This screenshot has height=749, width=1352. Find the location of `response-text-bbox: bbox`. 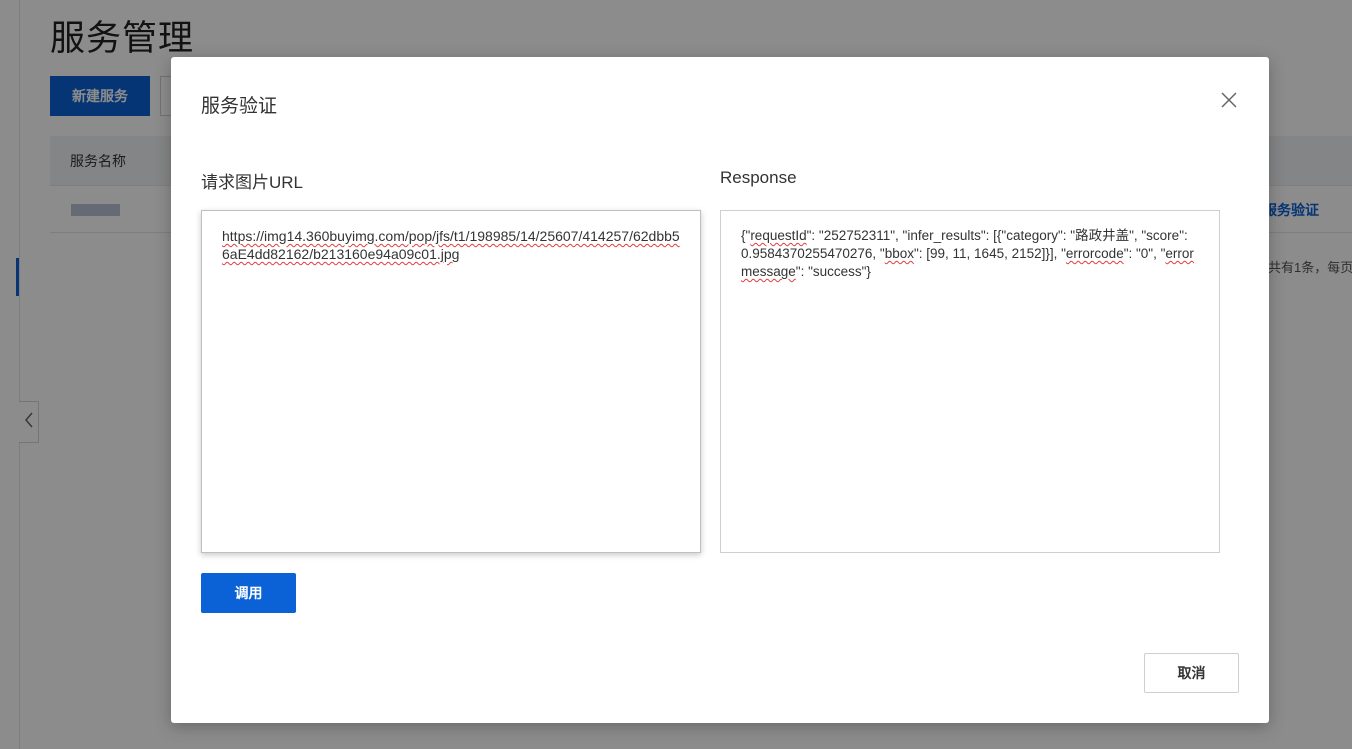

response-text-bbox: bbox is located at coordinates (899, 253).